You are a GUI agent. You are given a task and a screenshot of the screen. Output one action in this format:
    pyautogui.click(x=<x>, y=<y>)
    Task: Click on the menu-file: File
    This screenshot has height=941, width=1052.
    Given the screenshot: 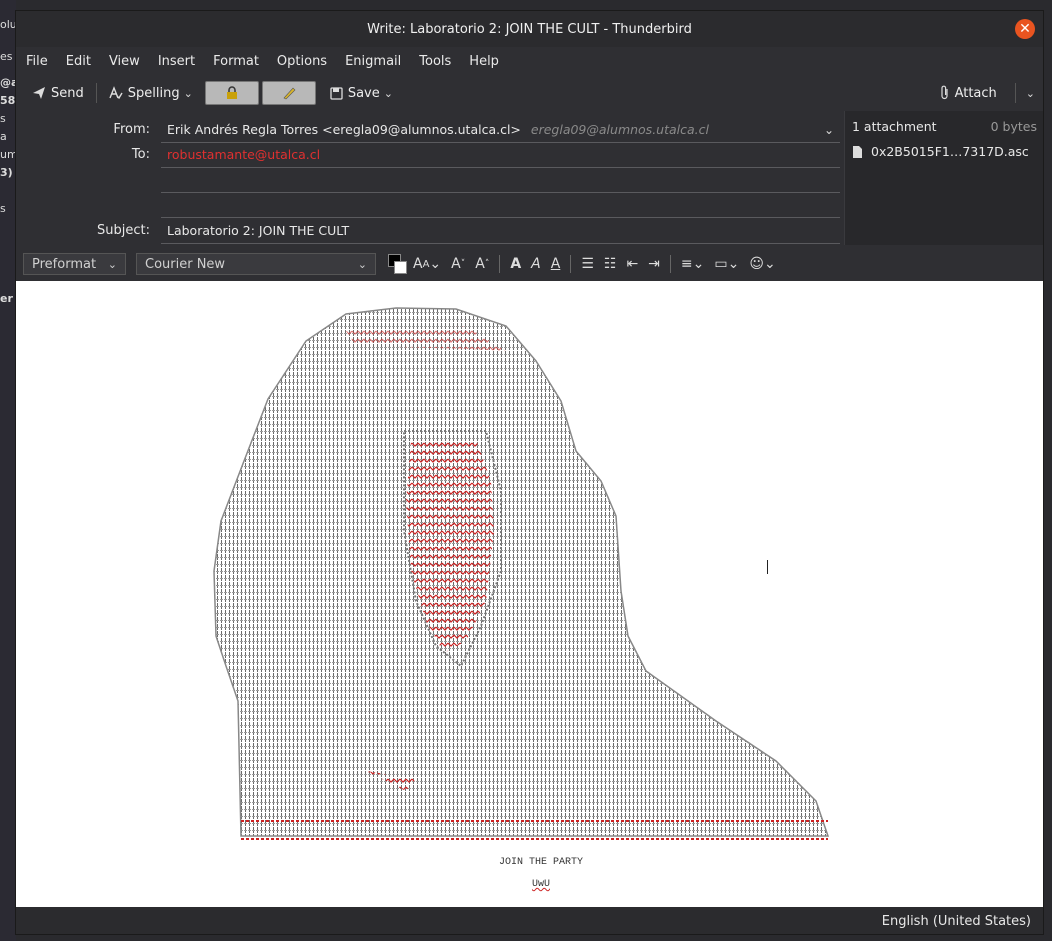 What is the action you would take?
    pyautogui.click(x=37, y=61)
    